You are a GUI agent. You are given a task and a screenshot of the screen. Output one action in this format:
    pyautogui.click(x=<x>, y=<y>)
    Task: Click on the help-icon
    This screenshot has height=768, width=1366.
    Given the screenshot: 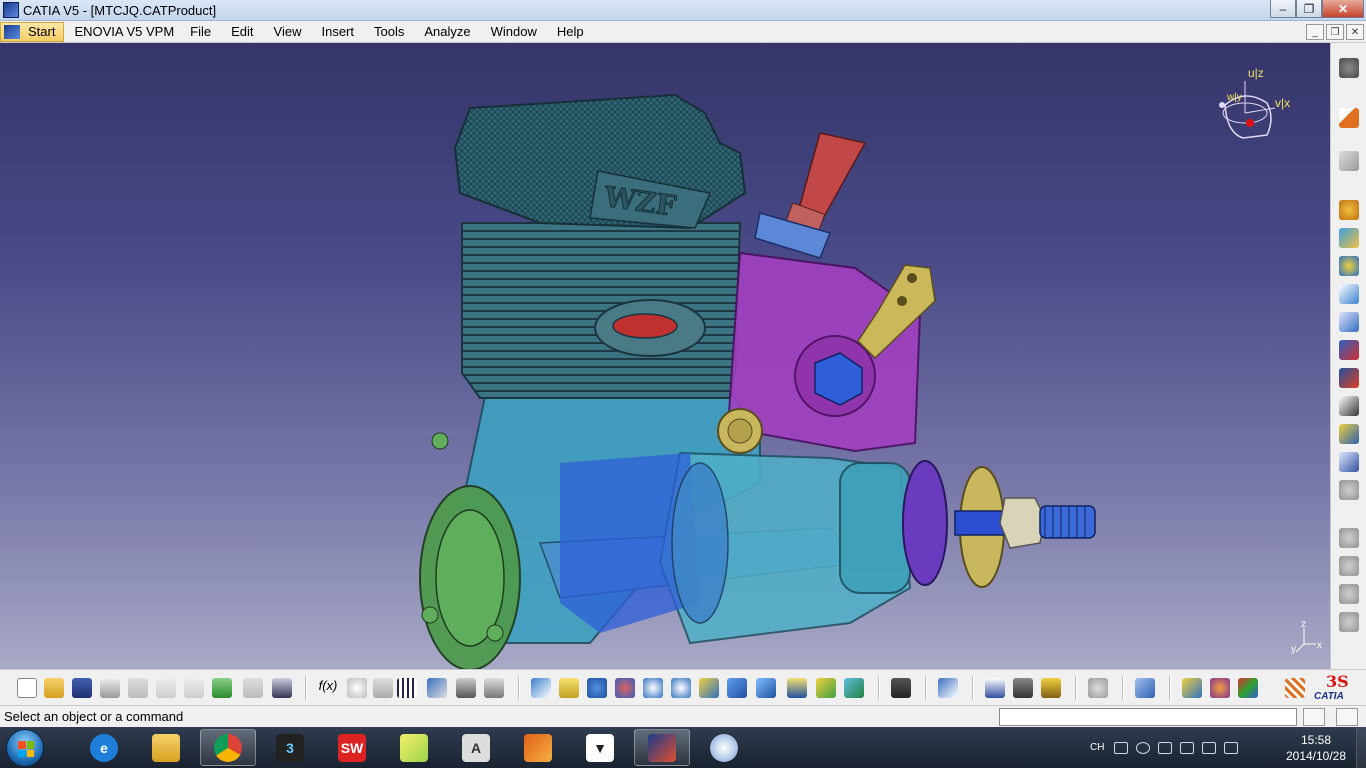 What is the action you would take?
    pyautogui.click(x=1143, y=747)
    